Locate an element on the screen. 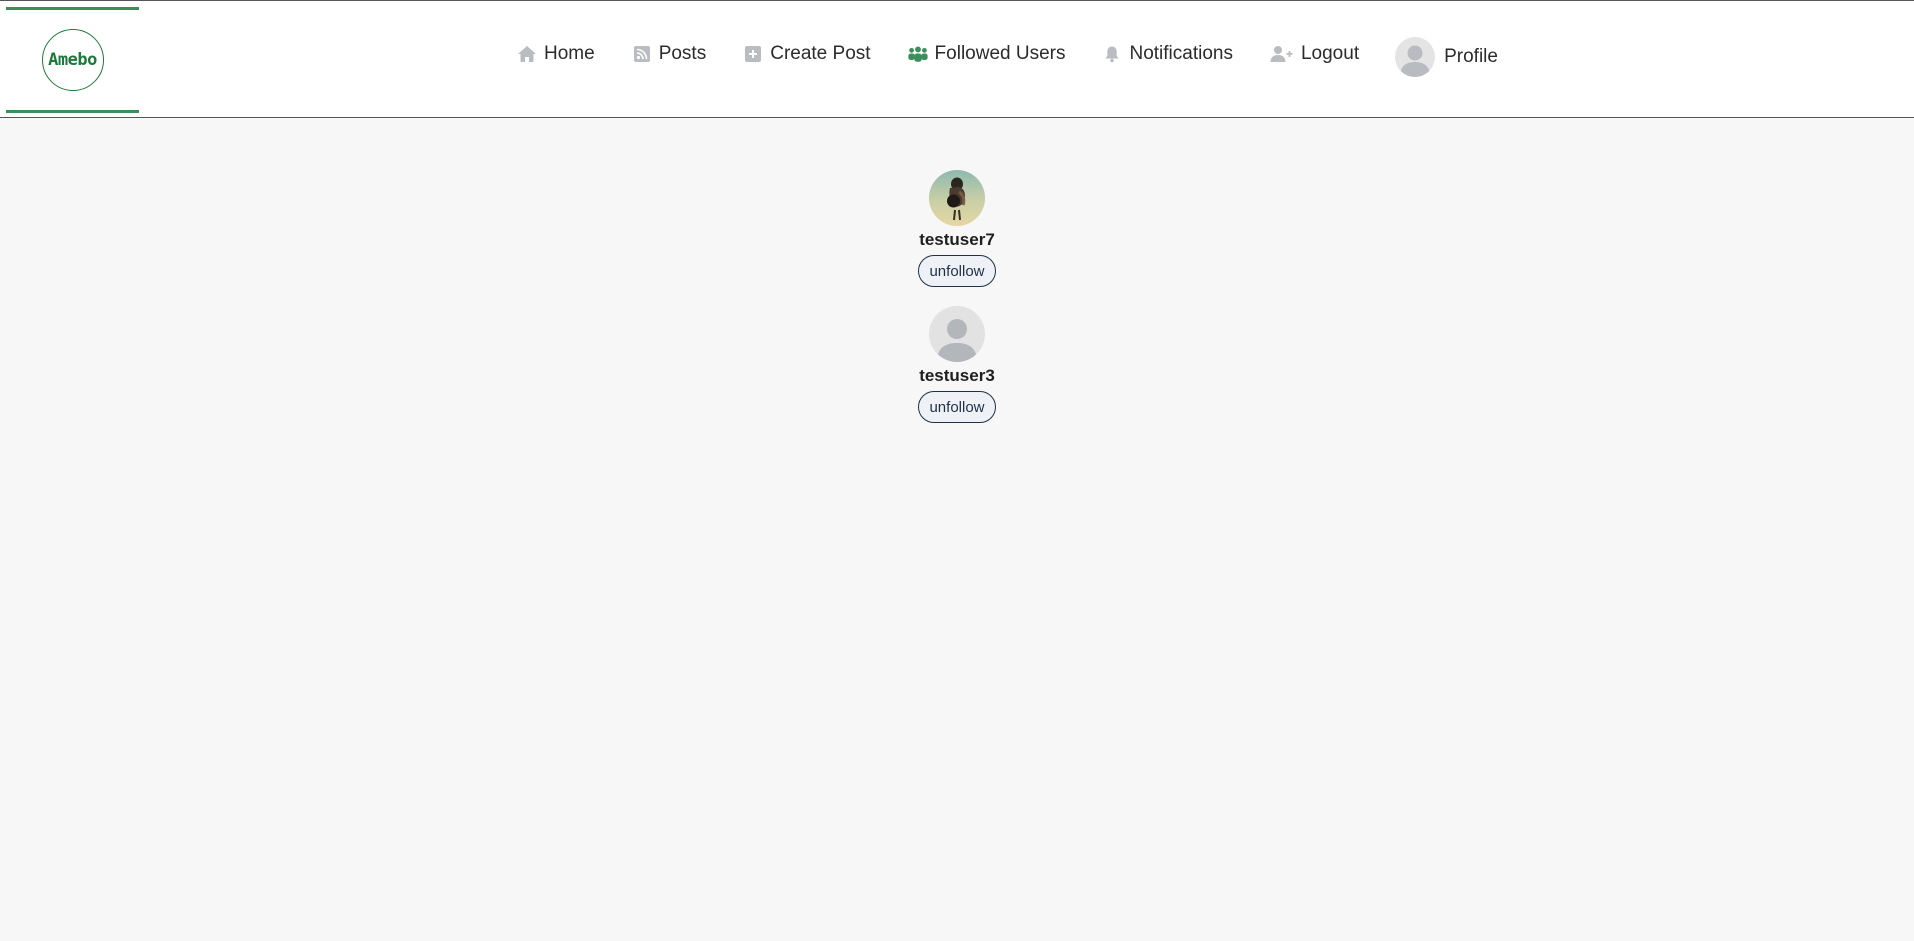 The width and height of the screenshot is (1914, 941). username: testuser7 is located at coordinates (957, 240).